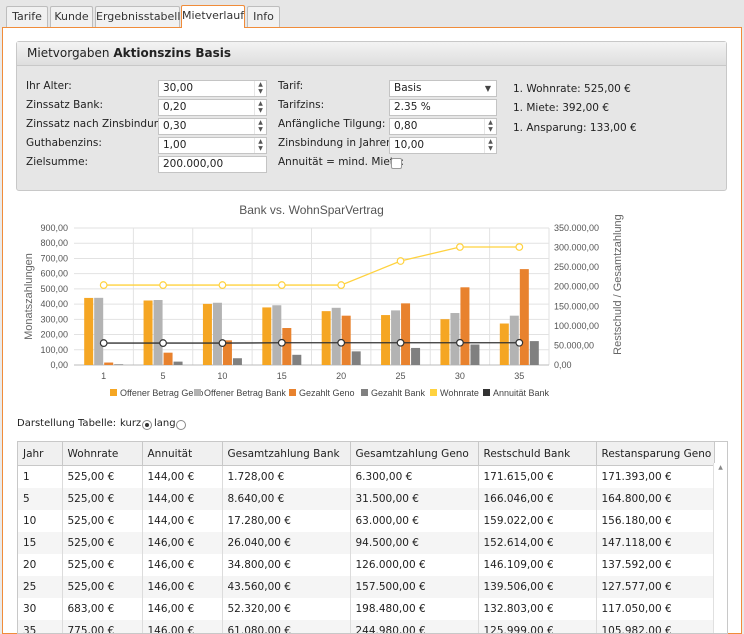  Describe the element at coordinates (70, 53) in the screenshot. I see `form-title-prefix: Mietvorgaben` at that location.